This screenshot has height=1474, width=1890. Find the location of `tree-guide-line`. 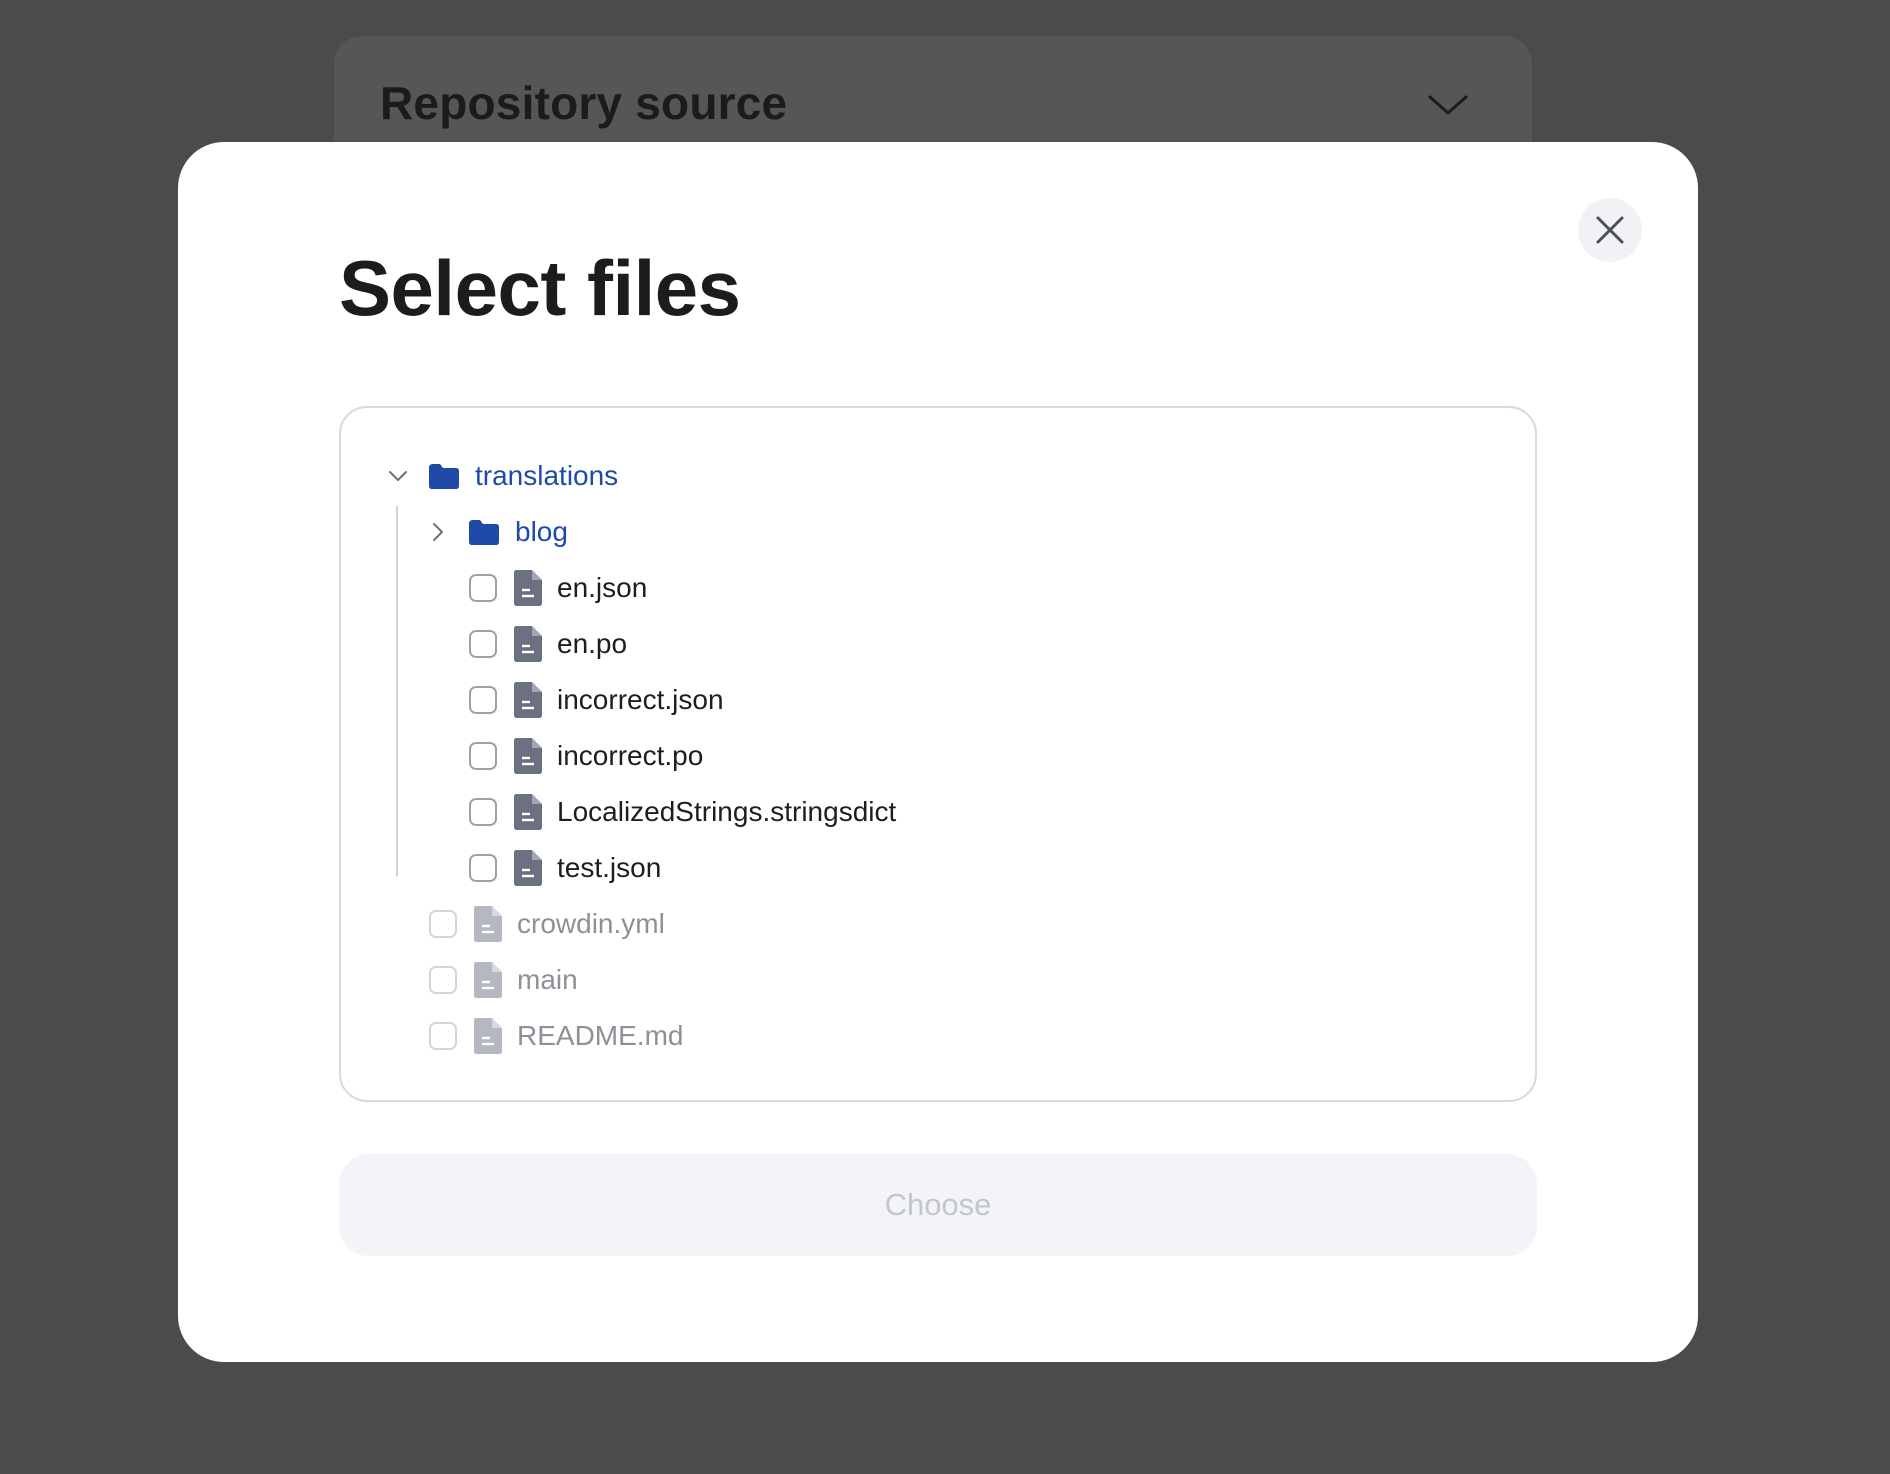

tree-guide-line is located at coordinates (397, 691).